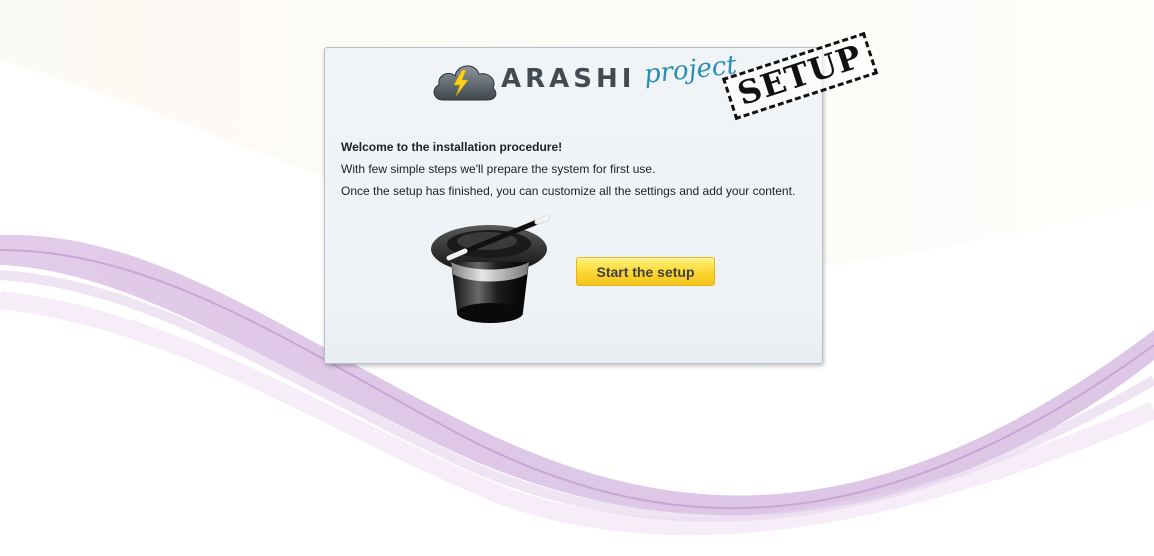 The height and width of the screenshot is (556, 1154). Describe the element at coordinates (490, 269) in the screenshot. I see `magic-hat-icon` at that location.